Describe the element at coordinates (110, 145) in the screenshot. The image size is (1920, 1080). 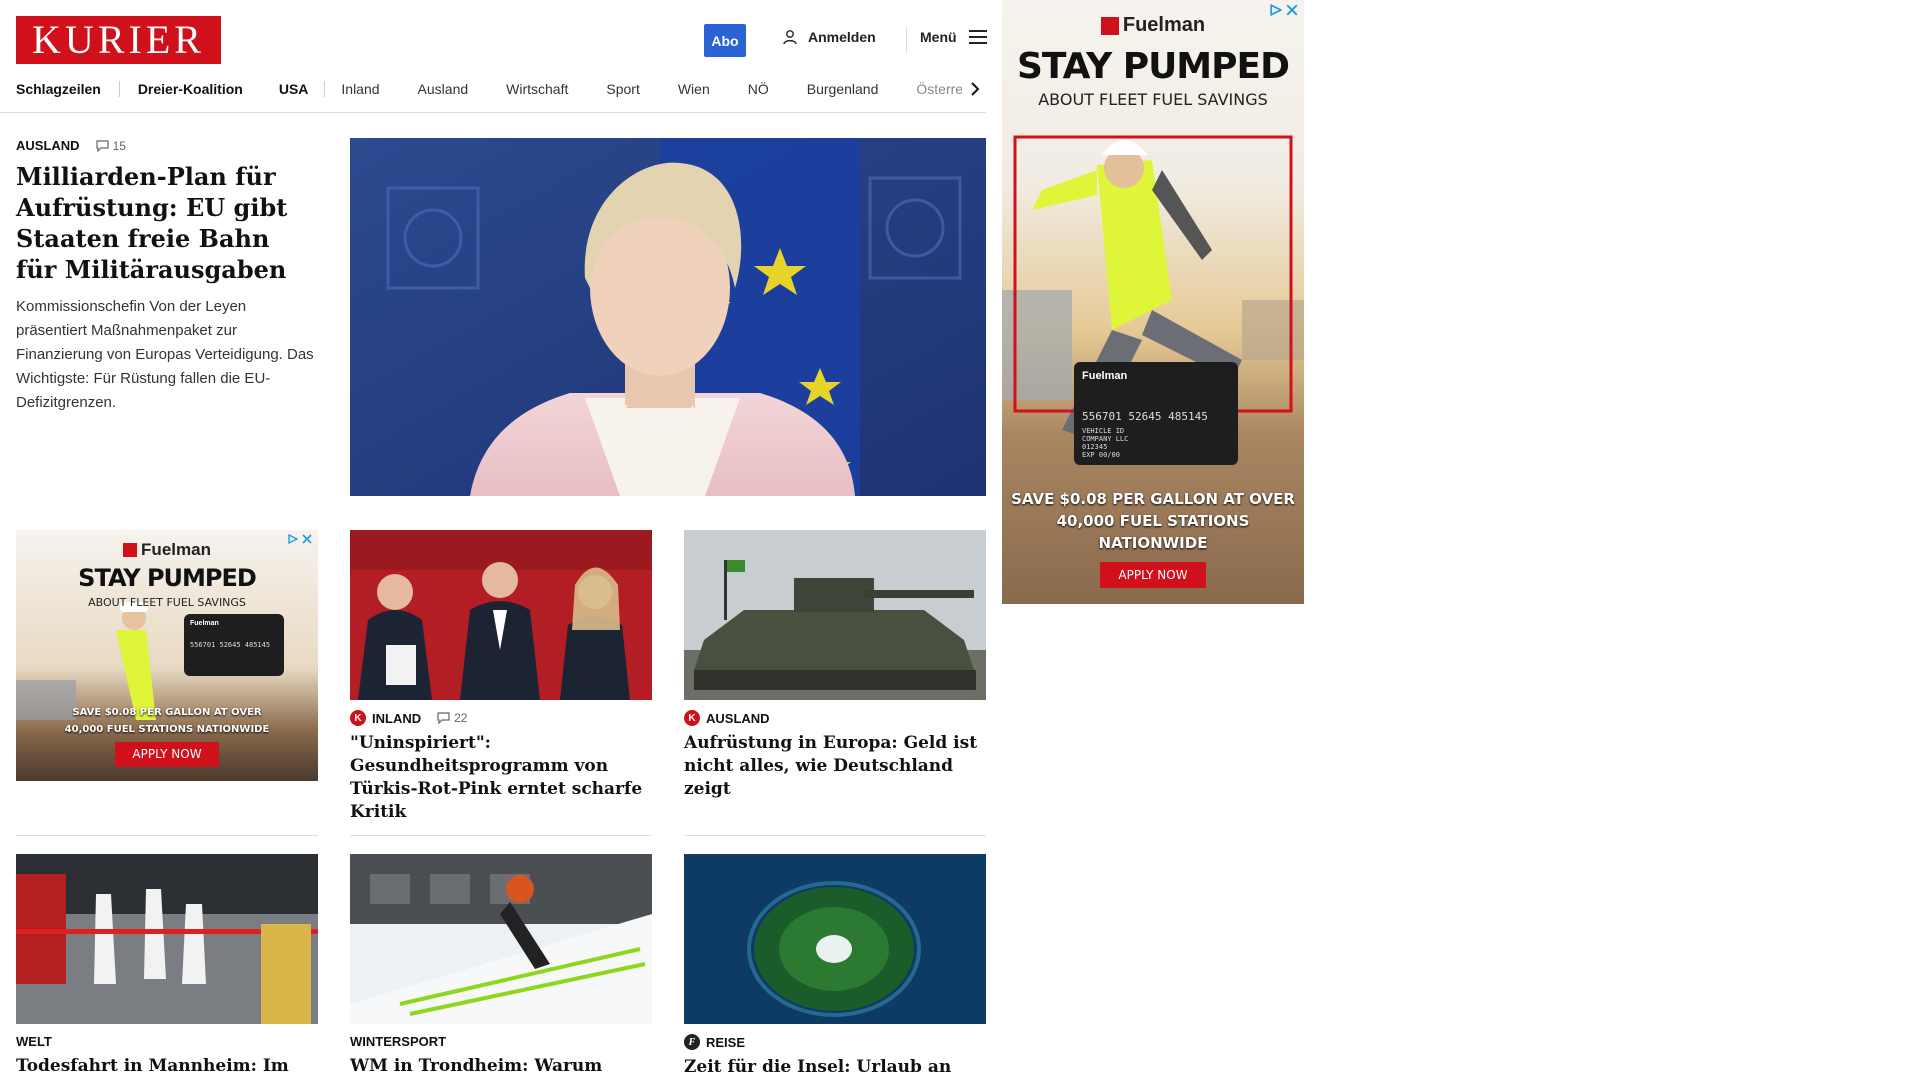
I see `comment-count: 15` at that location.